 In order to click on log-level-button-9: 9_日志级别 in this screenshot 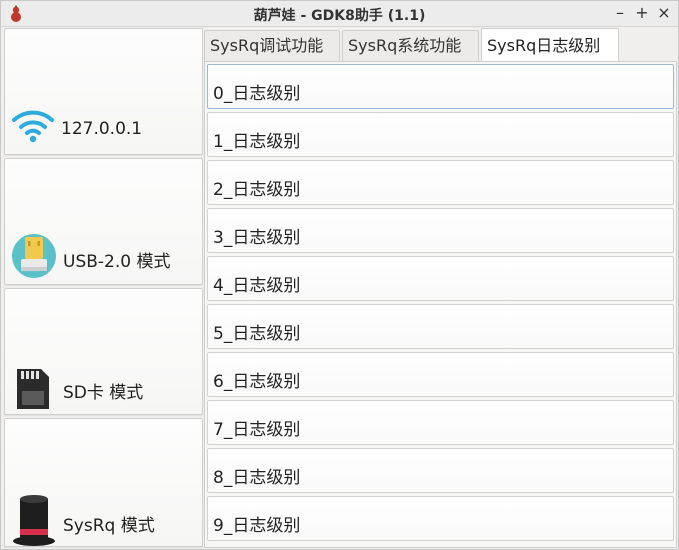, I will do `click(440, 518)`.